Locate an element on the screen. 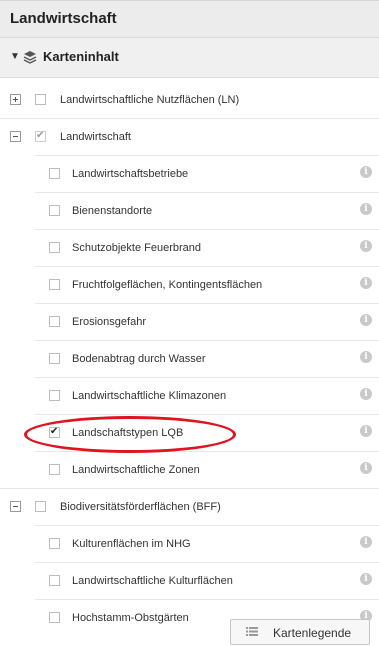 This screenshot has width=379, height=646. layer-label: Landwirtschaftliche Kulturflächen is located at coordinates (152, 581).